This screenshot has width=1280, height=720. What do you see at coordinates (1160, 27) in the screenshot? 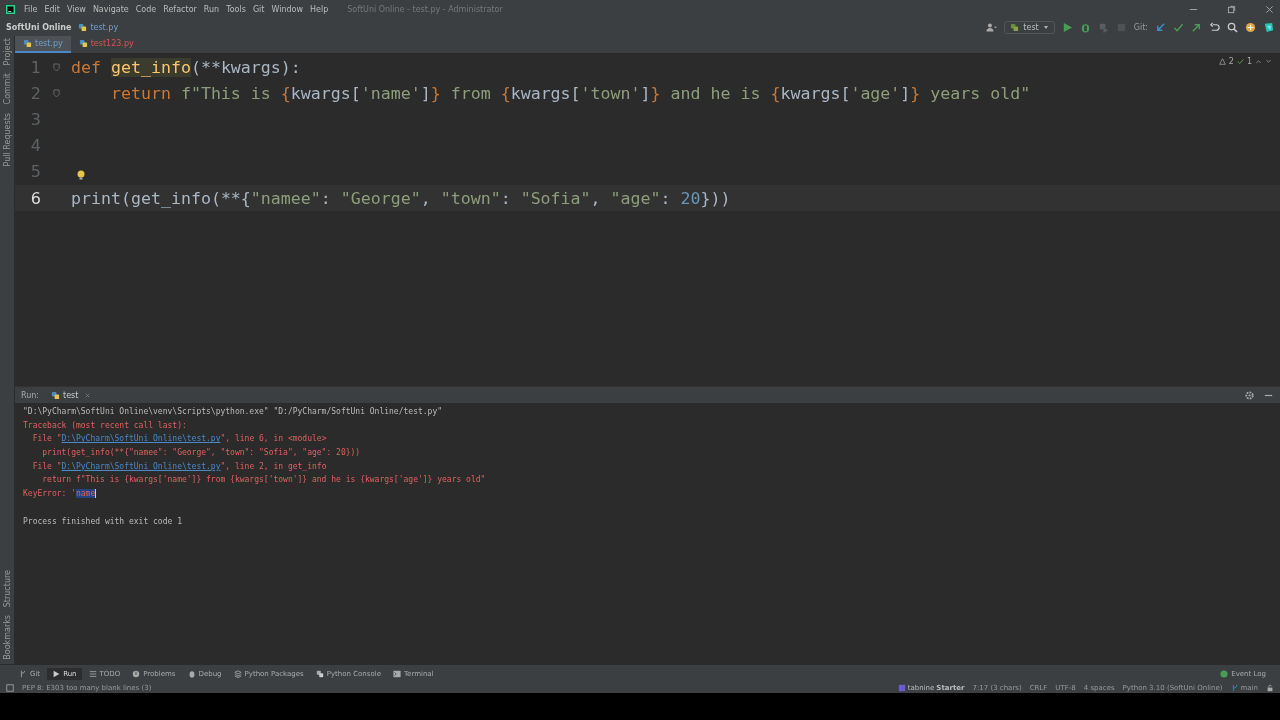
I see `update-icon` at bounding box center [1160, 27].